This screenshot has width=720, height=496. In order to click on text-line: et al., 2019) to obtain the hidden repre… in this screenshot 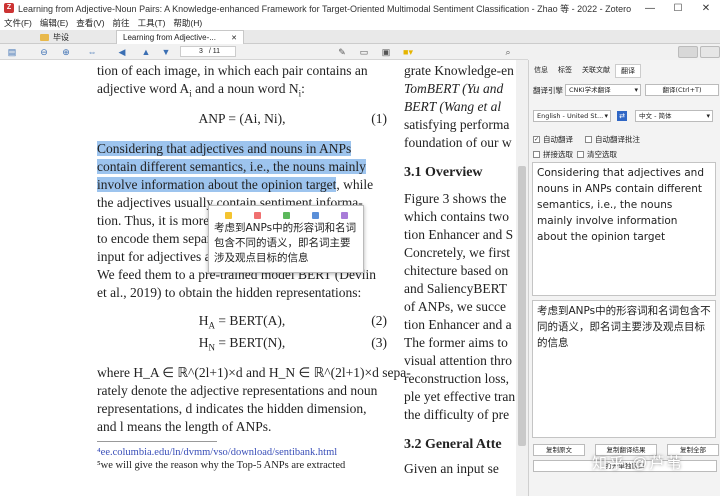, I will do `click(229, 292)`.